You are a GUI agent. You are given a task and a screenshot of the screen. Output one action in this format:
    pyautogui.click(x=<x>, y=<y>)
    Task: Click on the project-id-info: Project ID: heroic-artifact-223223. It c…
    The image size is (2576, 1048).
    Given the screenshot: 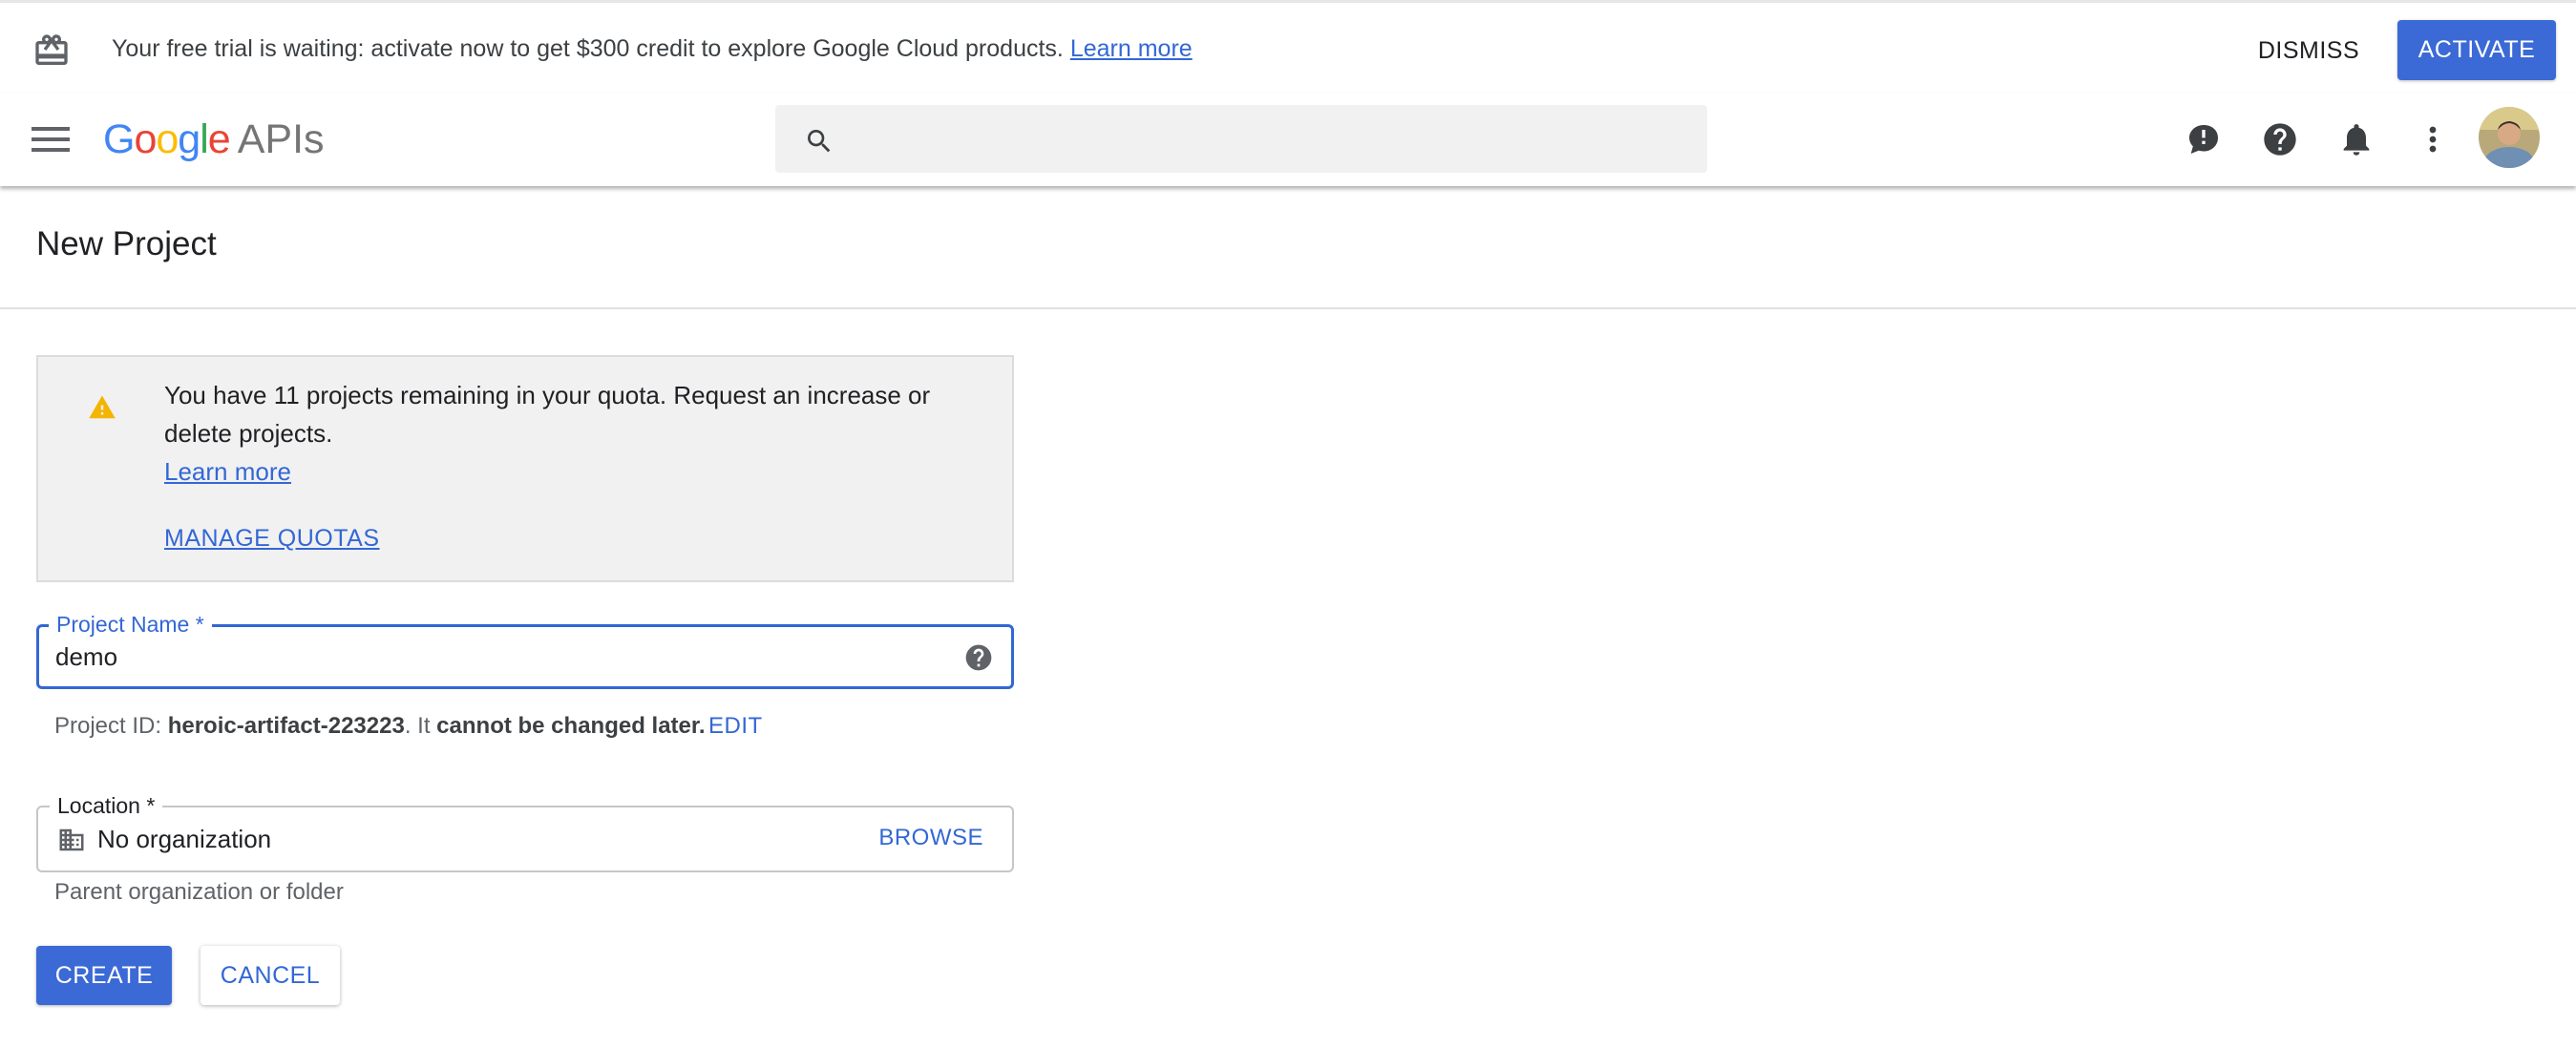 What is the action you would take?
    pyautogui.click(x=380, y=726)
    